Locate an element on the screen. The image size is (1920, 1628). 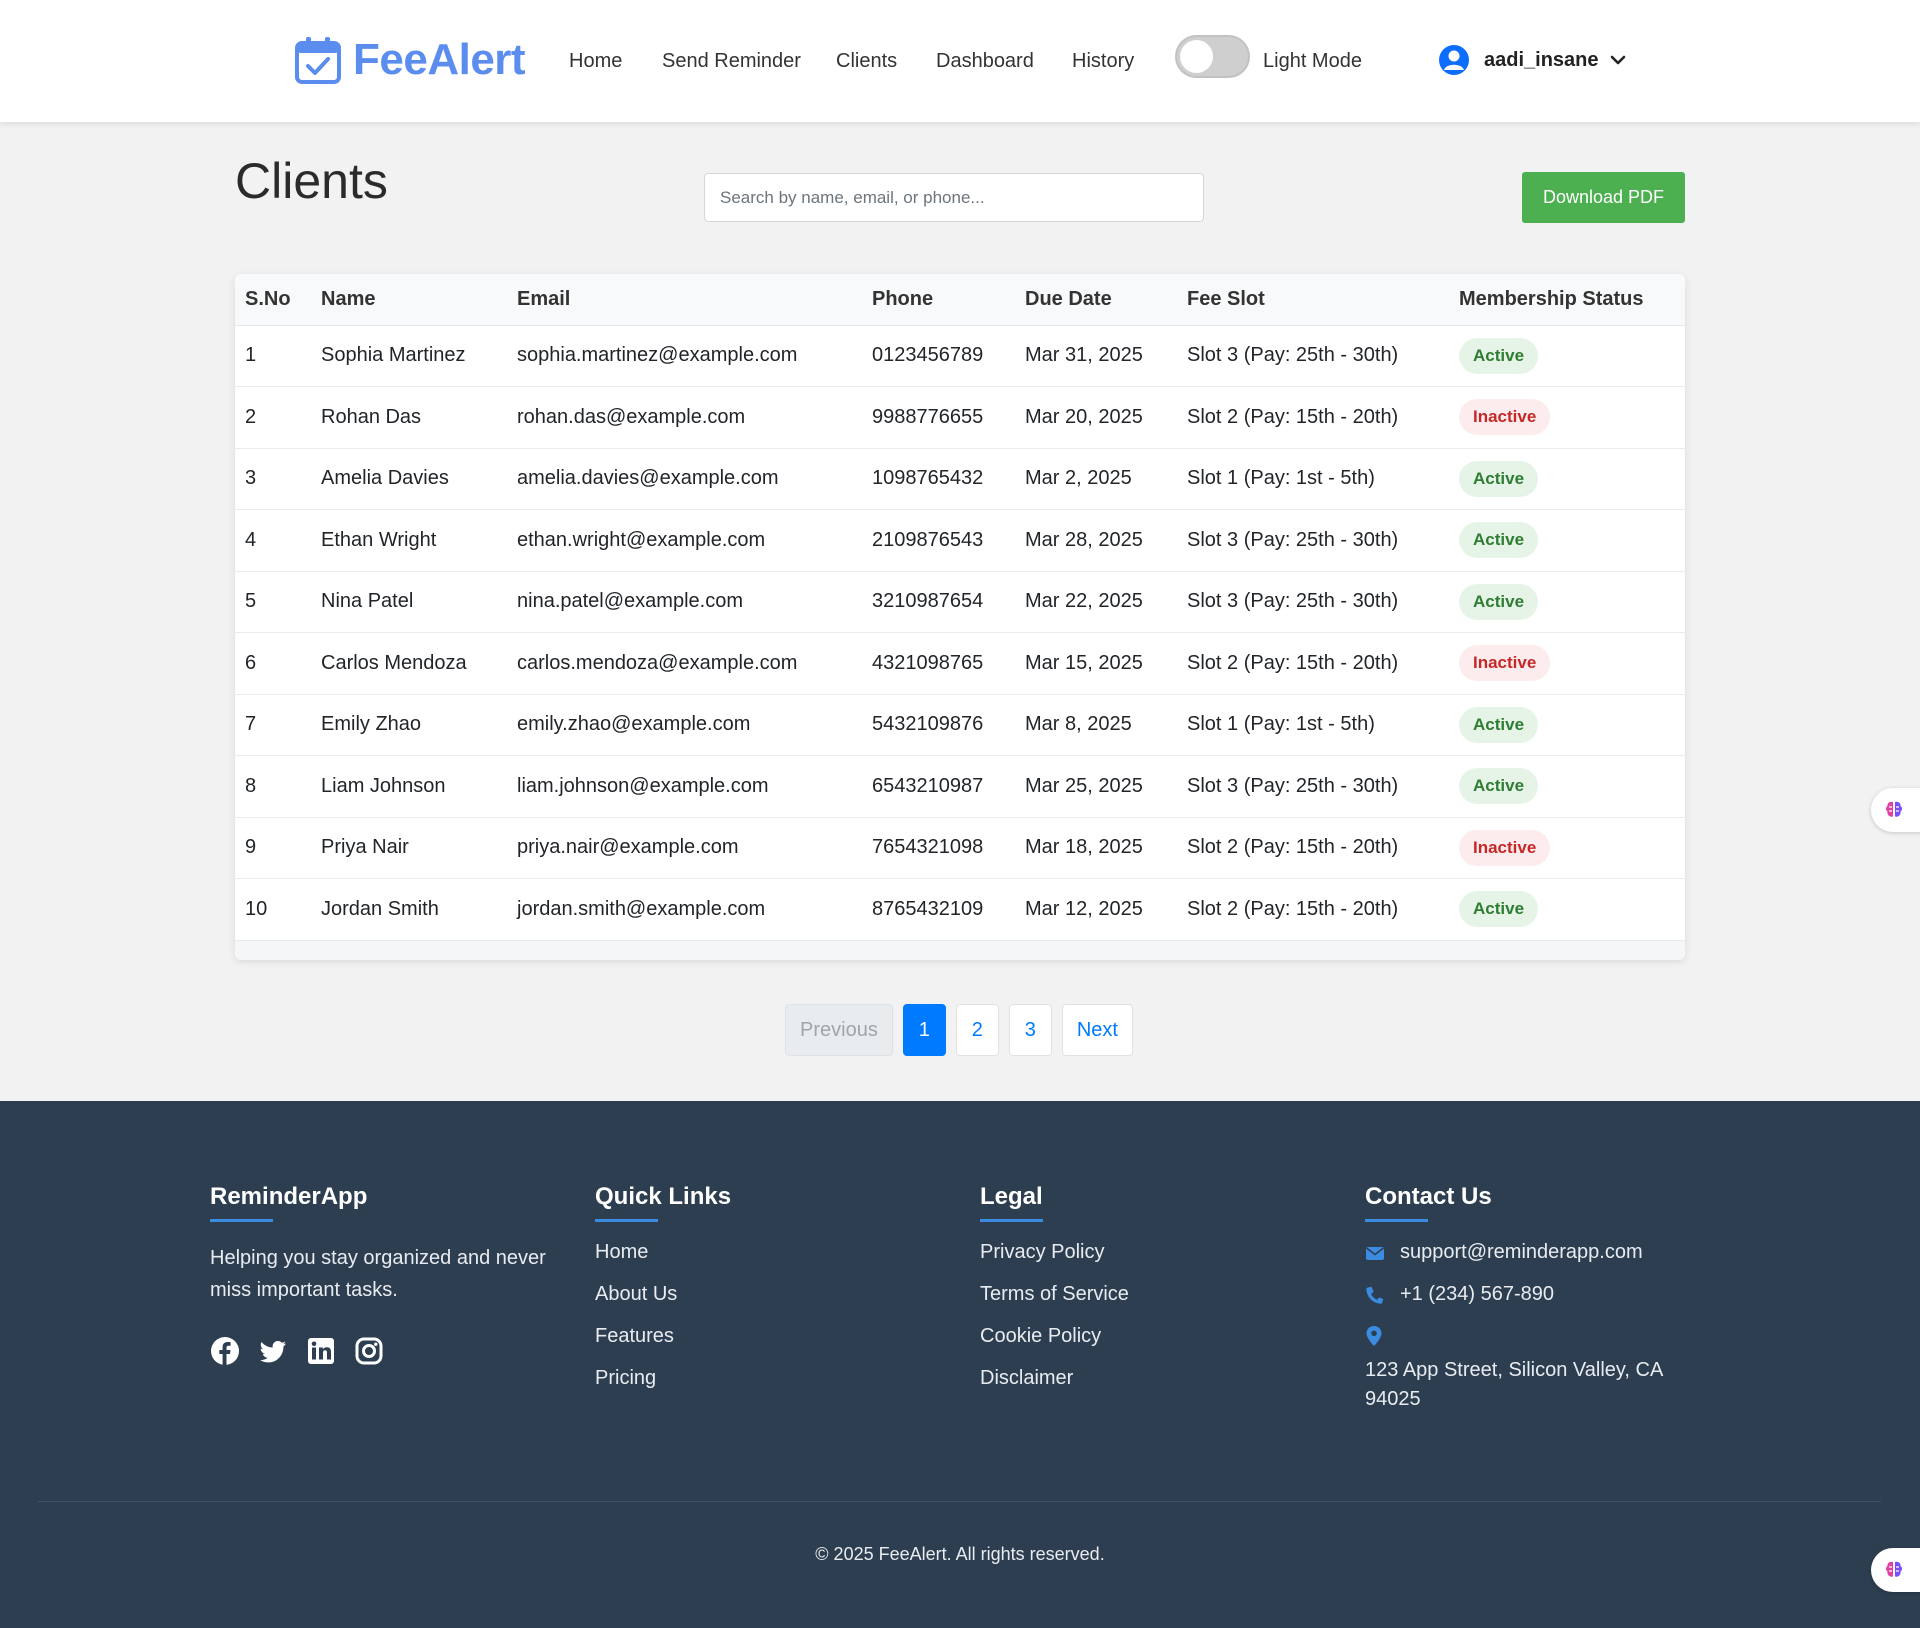
contact-phone-text: +1 (234) 567-890 is located at coordinates (1477, 1294).